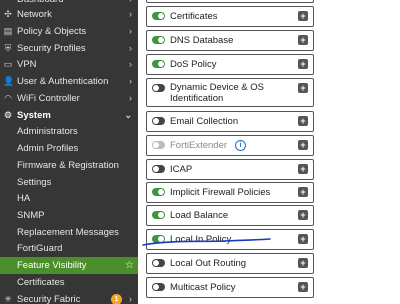  What do you see at coordinates (230, 169) in the screenshot?
I see `feature-card-icap: ICAP +` at bounding box center [230, 169].